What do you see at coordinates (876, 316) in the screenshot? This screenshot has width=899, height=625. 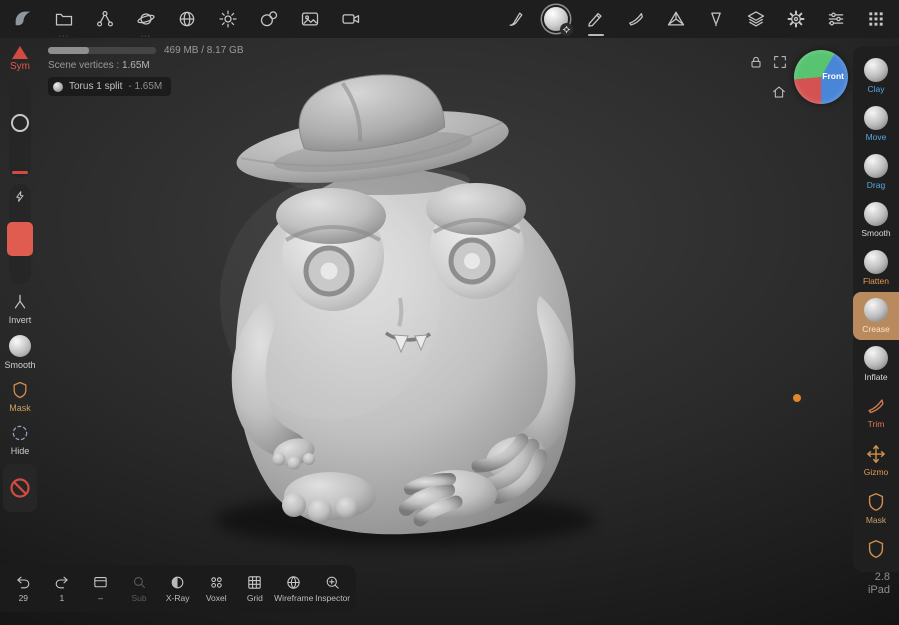 I see `tool-crease: Crease` at bounding box center [876, 316].